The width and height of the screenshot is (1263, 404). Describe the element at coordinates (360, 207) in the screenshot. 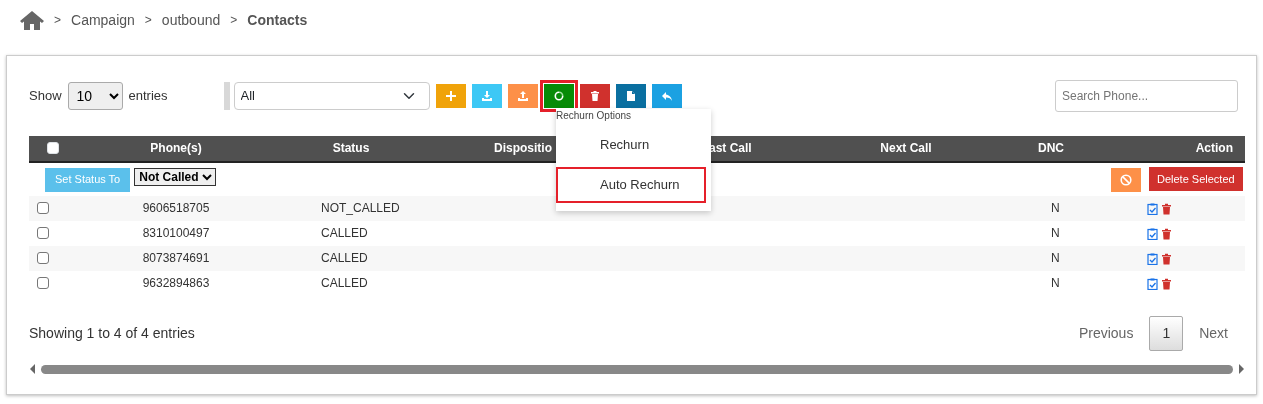

I see `status-cell: NOT_CALLED` at that location.